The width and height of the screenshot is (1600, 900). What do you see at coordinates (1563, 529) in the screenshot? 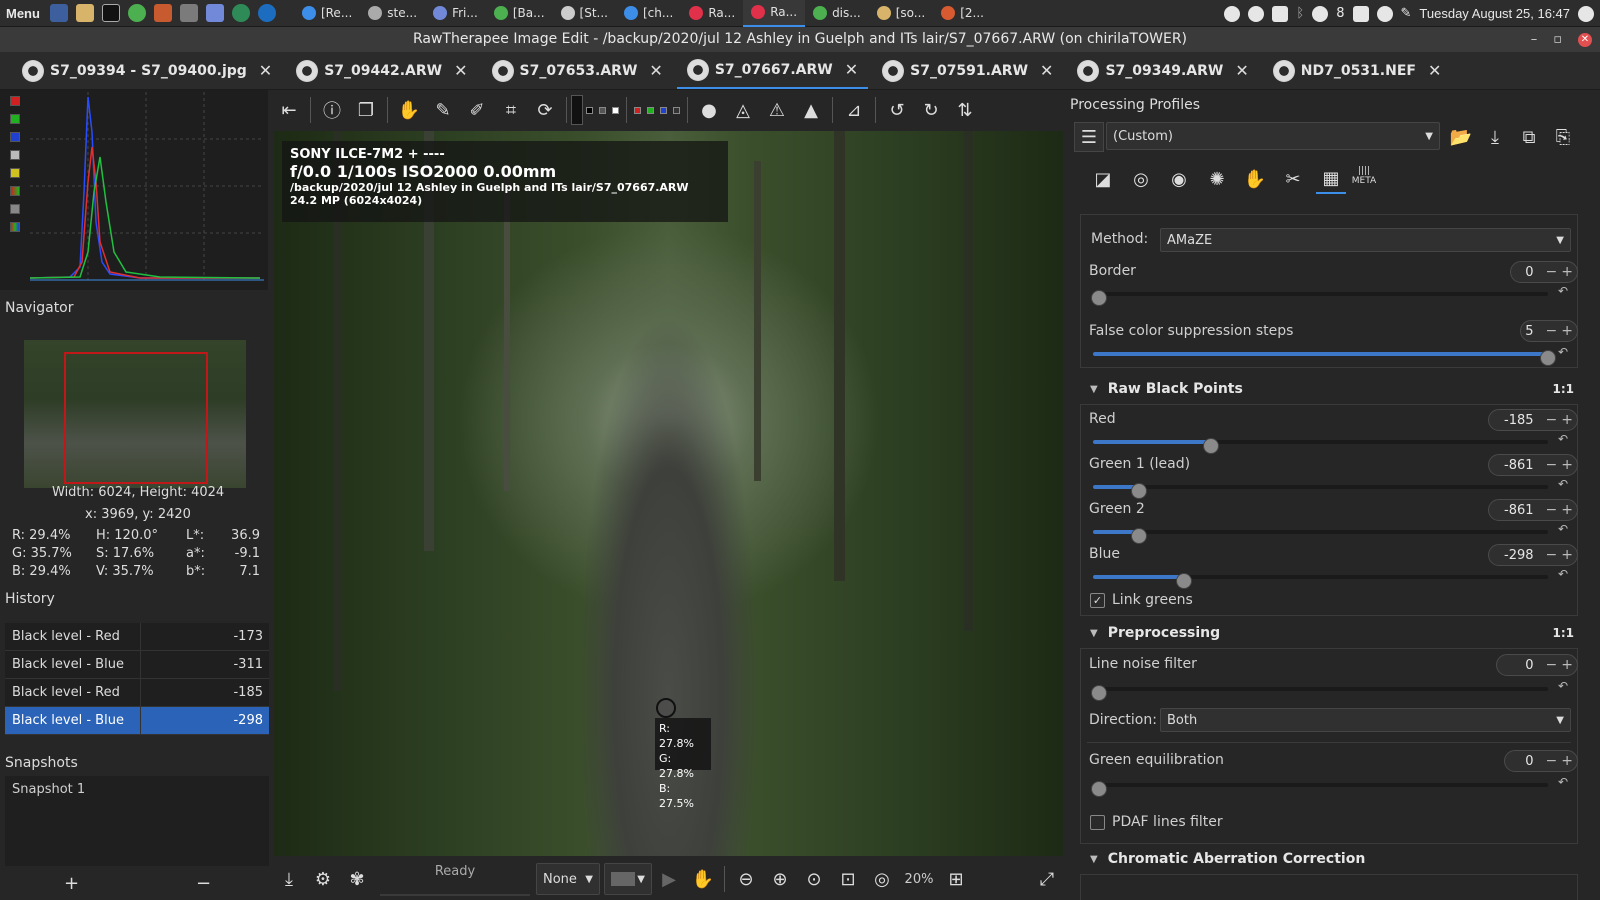
I see `green2-reset-icon: ↶` at bounding box center [1563, 529].